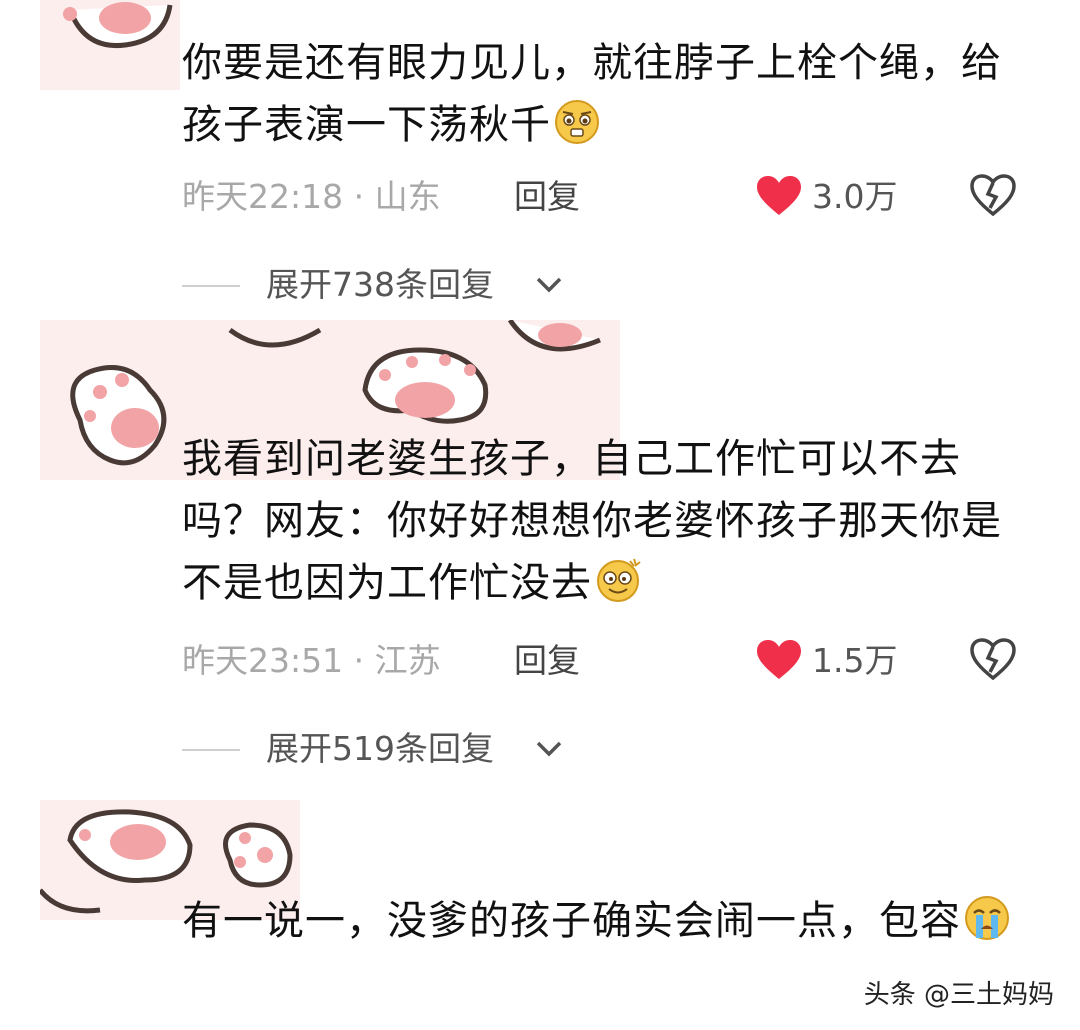 This screenshot has height=1030, width=1080. What do you see at coordinates (110, 45) in the screenshot?
I see `avatar-paw-decoration` at bounding box center [110, 45].